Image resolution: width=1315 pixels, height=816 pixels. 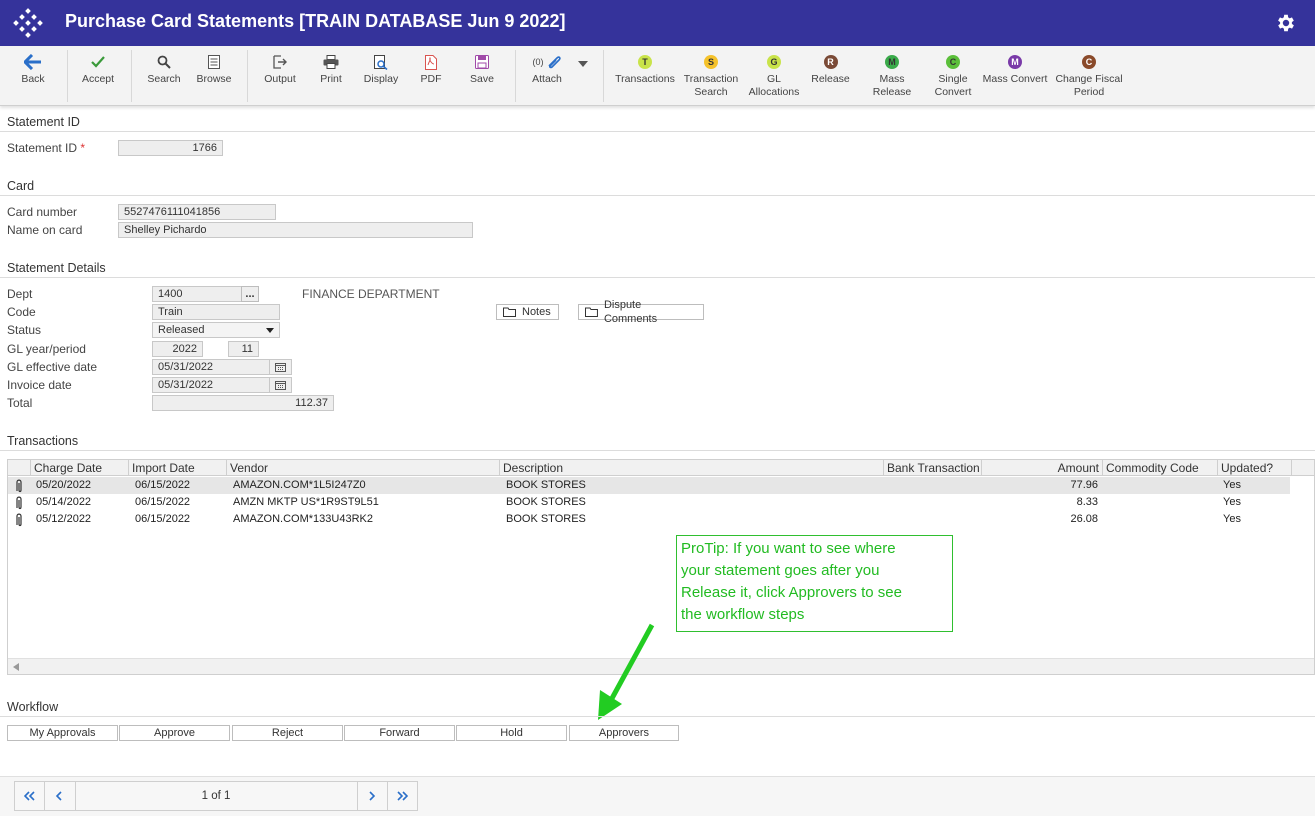 I want to click on vendor-header: Vendor, so click(x=363, y=468).